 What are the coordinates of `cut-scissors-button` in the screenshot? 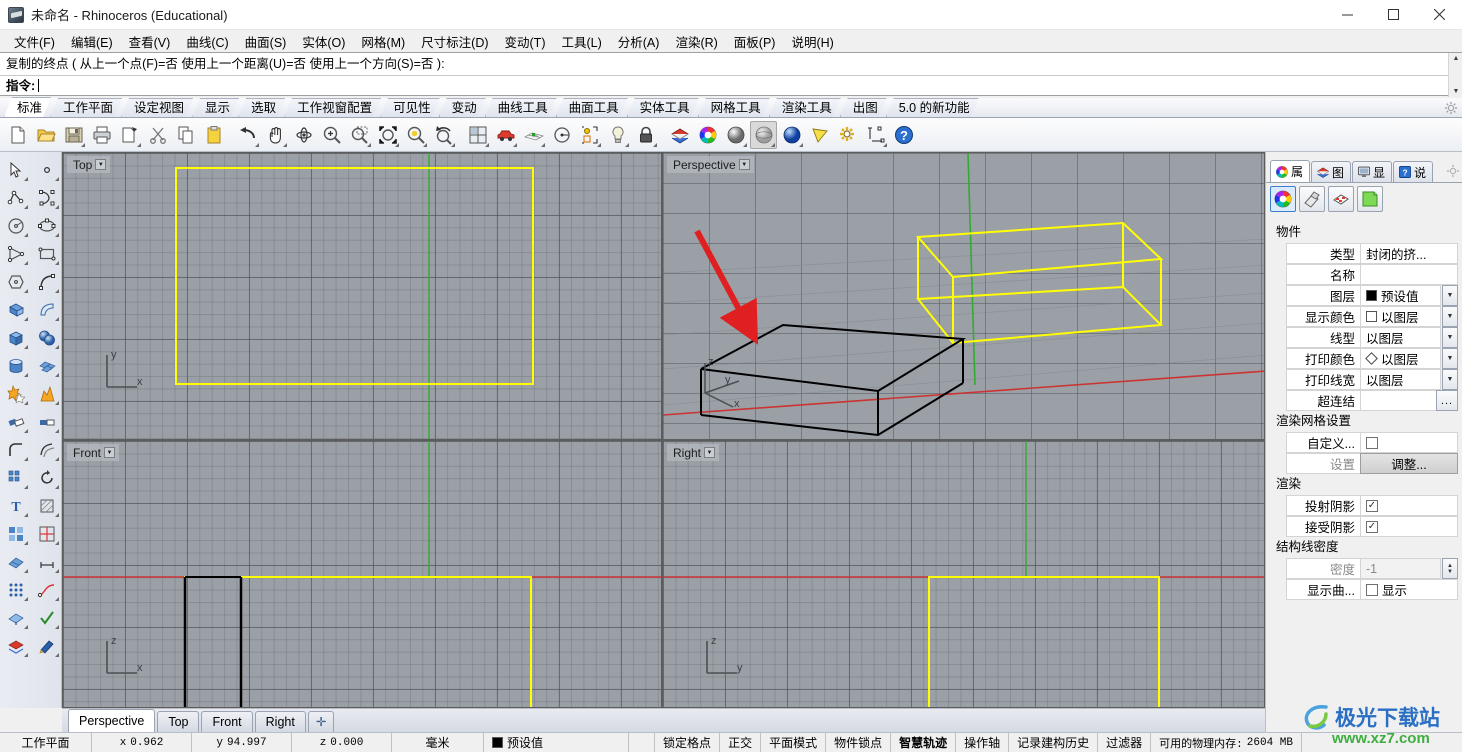 It's located at (157, 135).